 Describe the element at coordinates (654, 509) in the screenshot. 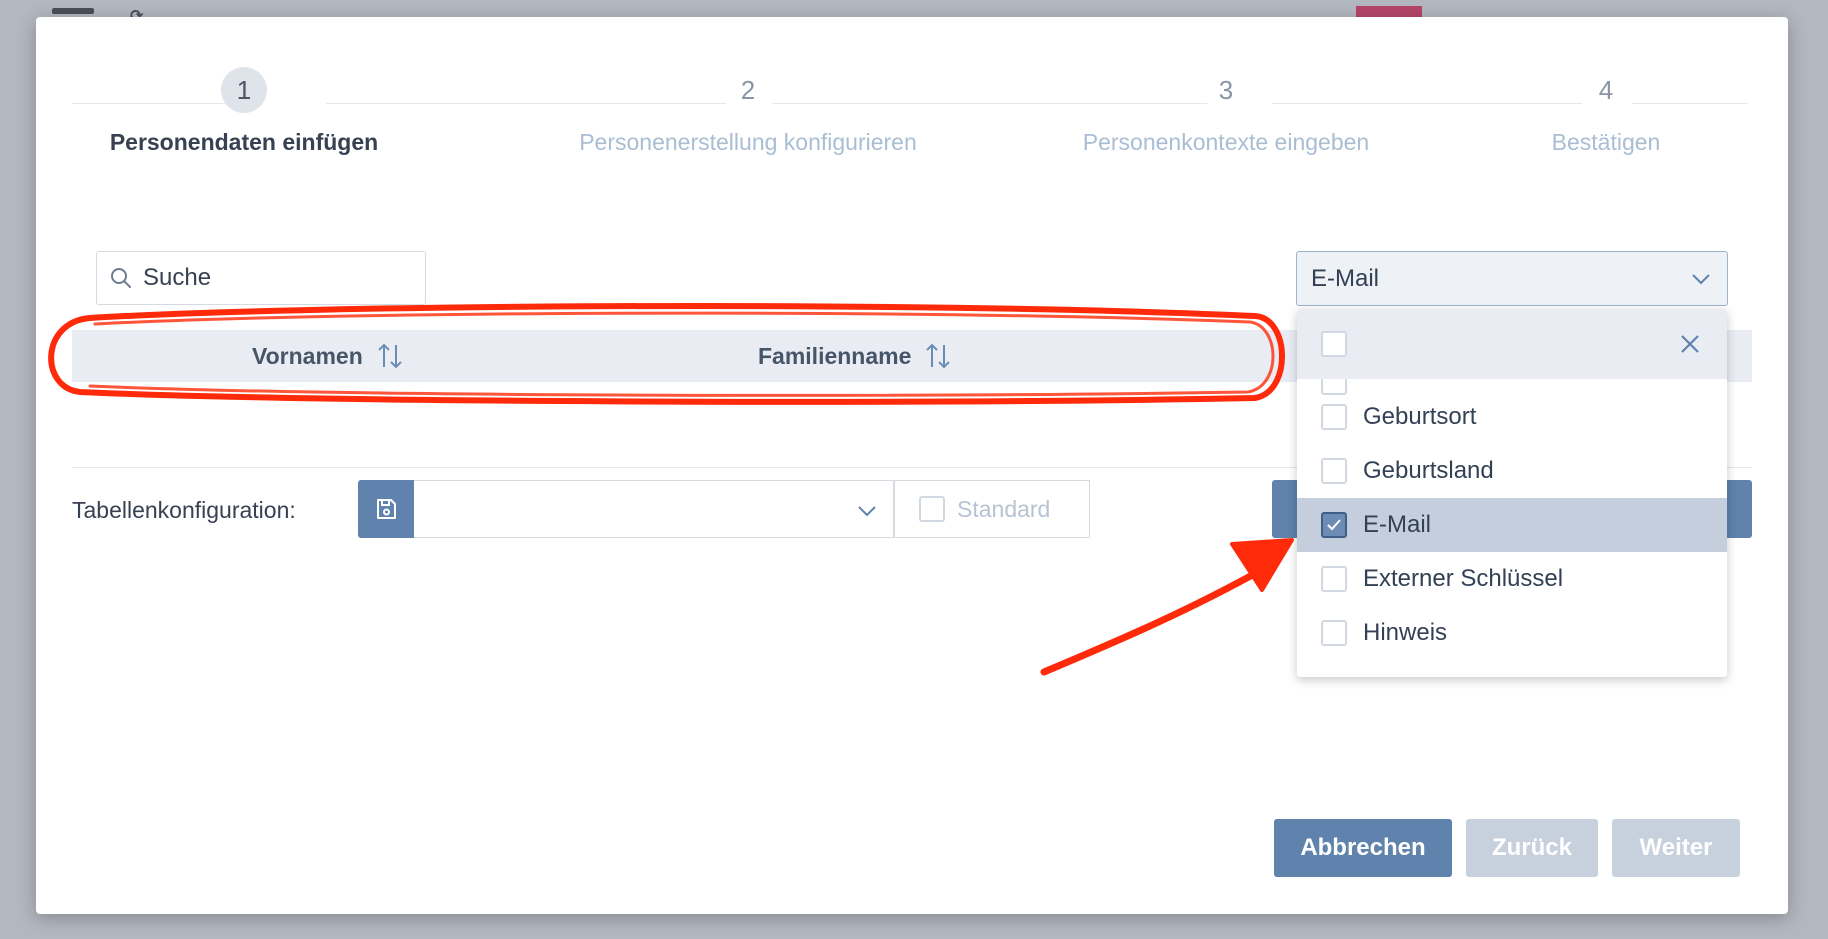

I see `table-config-select` at that location.